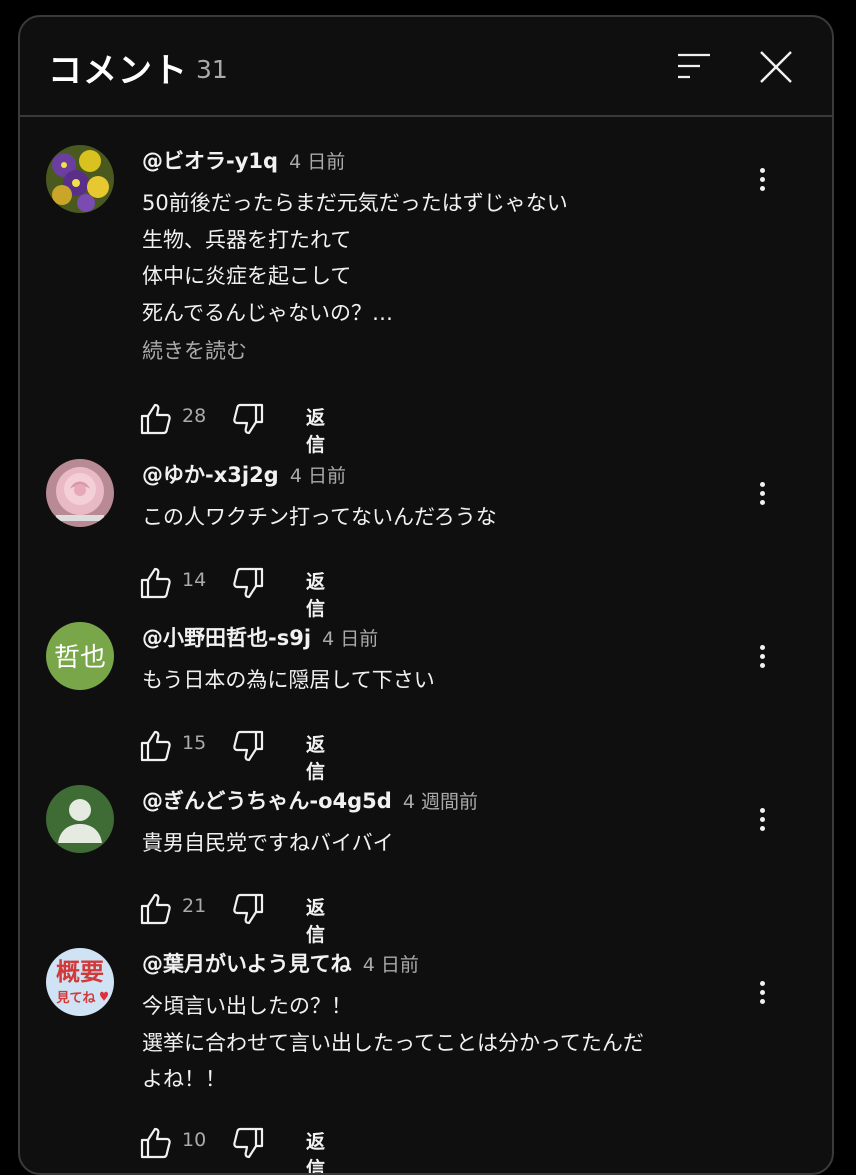 The width and height of the screenshot is (856, 1175). I want to click on comment-author: @小野田哲也-s9j, so click(226, 638).